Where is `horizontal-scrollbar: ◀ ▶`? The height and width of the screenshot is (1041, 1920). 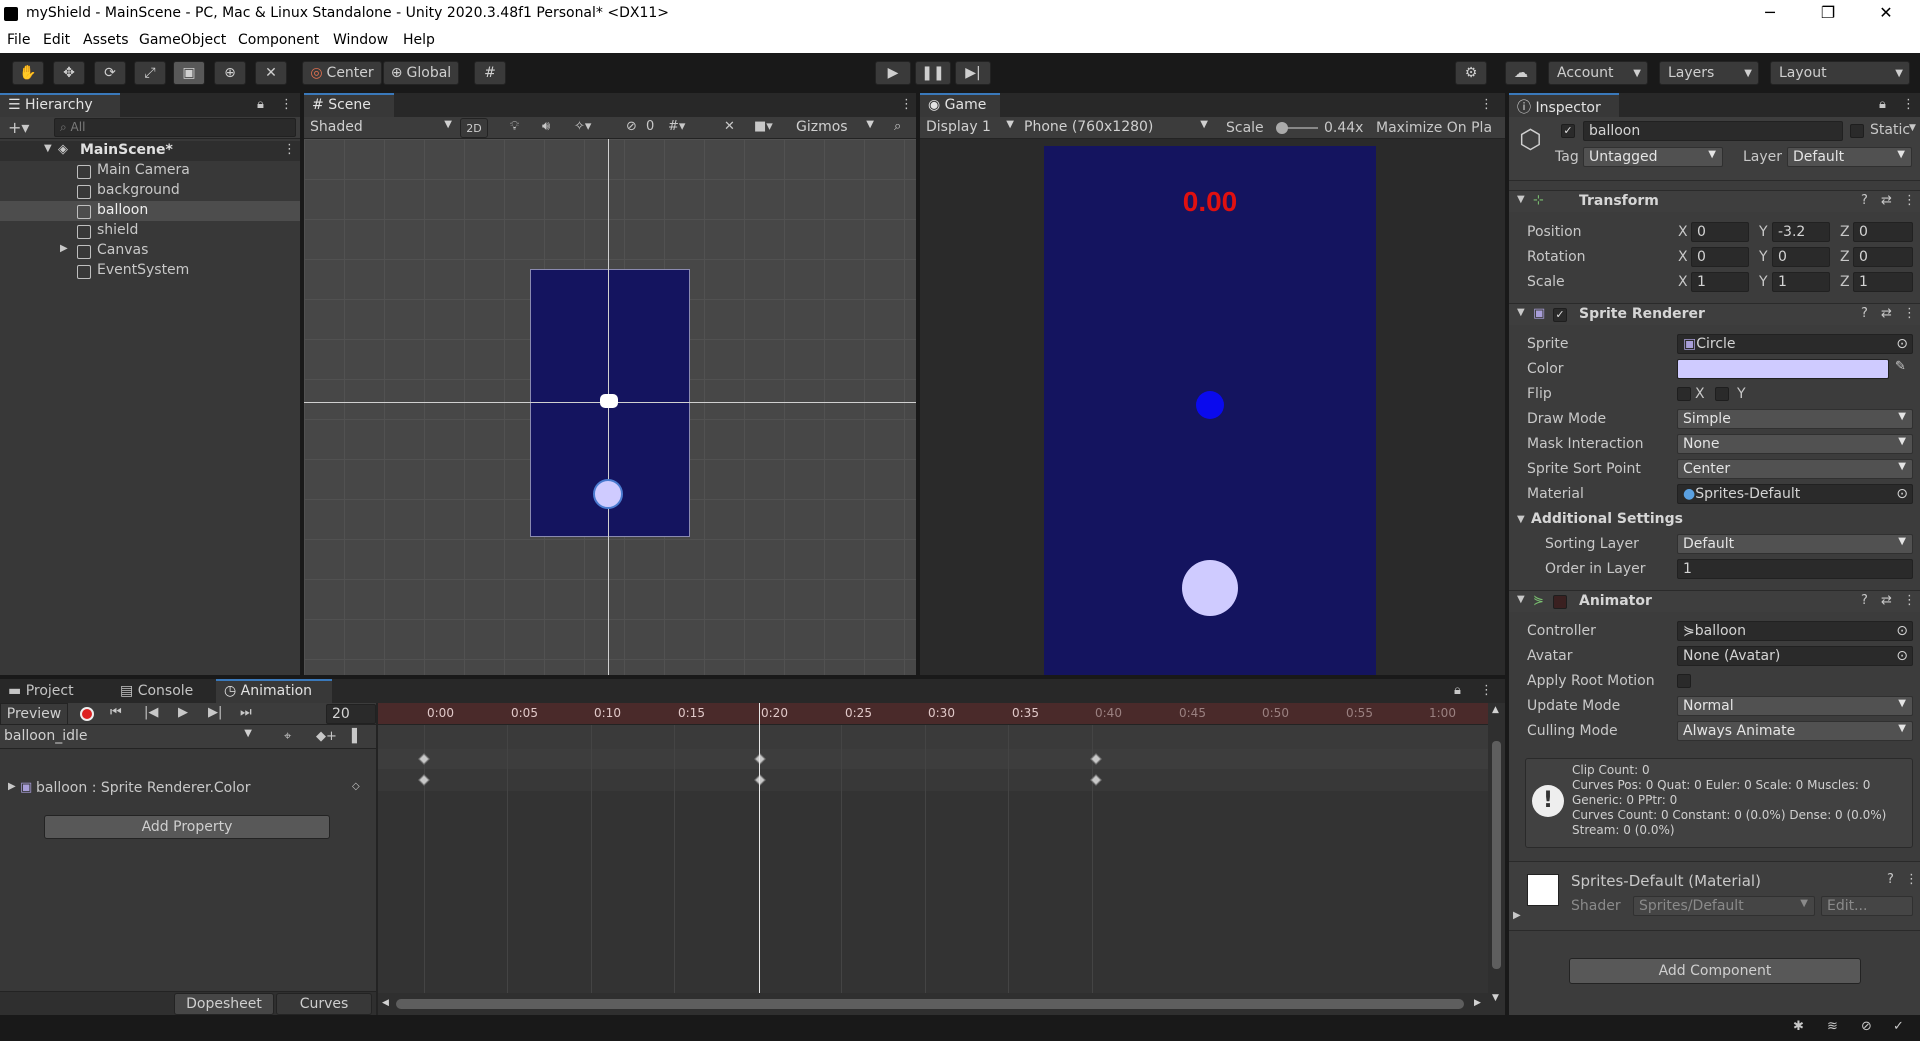 horizontal-scrollbar: ◀ ▶ is located at coordinates (933, 1004).